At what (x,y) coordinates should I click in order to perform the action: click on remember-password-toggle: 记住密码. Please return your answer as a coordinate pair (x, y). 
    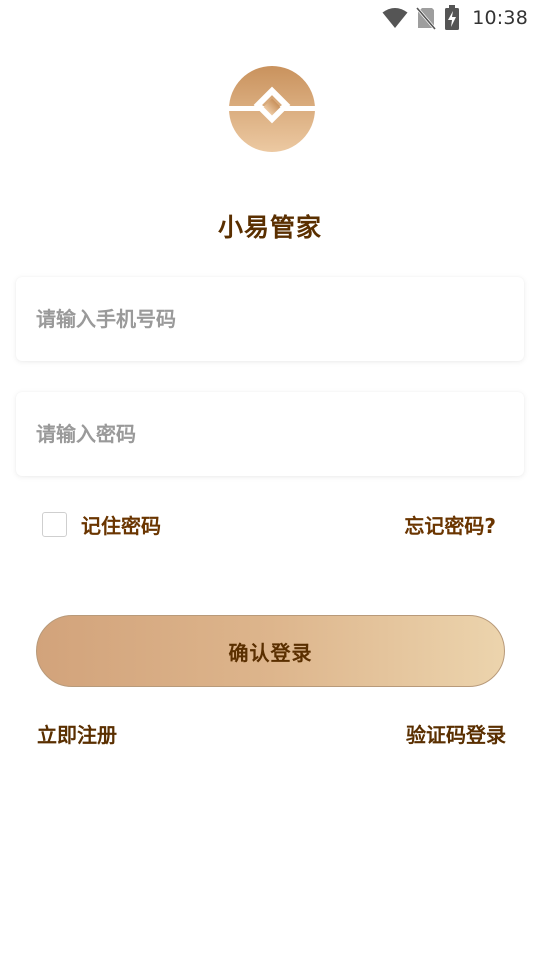
    Looking at the image, I should click on (101, 524).